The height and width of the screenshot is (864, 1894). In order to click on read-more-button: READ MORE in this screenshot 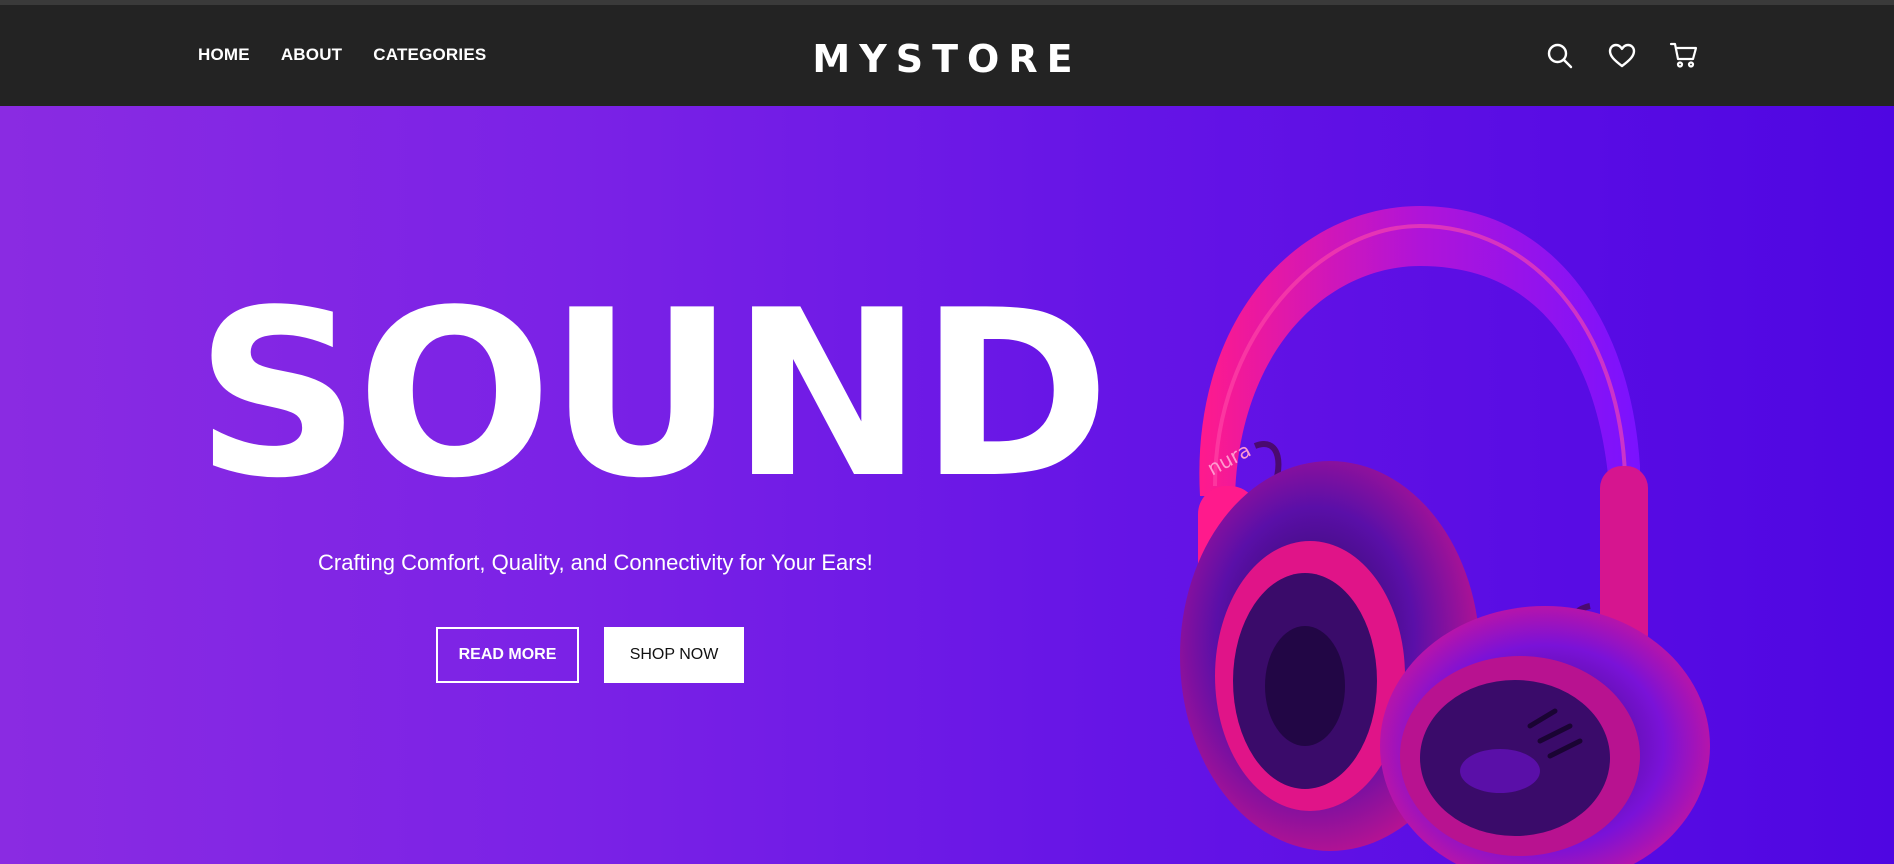, I will do `click(507, 655)`.